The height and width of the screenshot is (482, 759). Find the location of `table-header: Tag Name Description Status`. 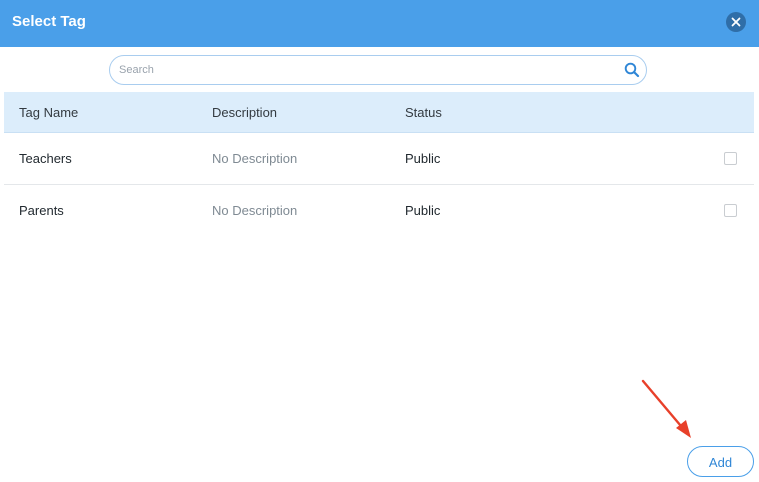

table-header: Tag Name Description Status is located at coordinates (379, 112).